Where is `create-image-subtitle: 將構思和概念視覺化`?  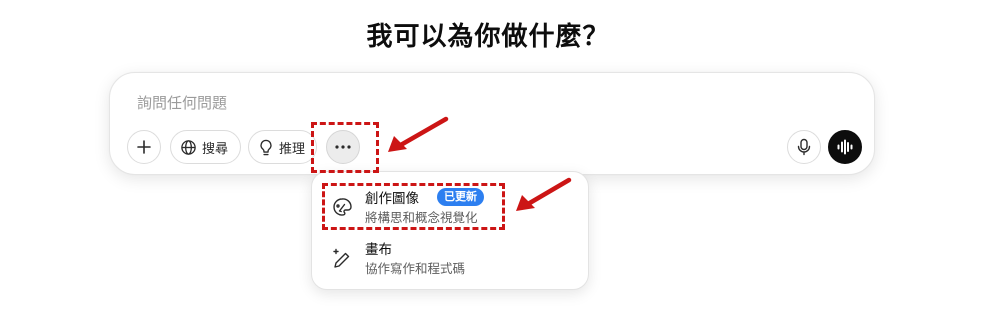 create-image-subtitle: 將構思和概念視覺化 is located at coordinates (421, 217).